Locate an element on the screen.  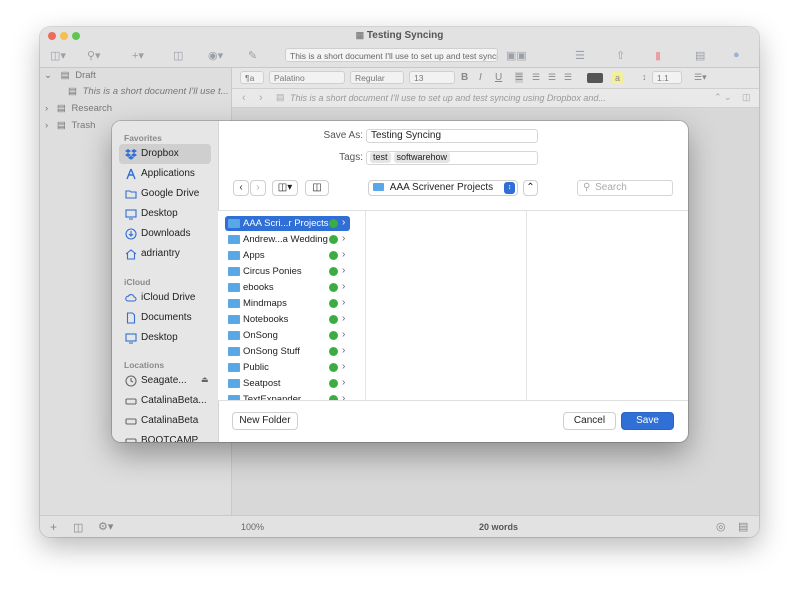
list-style-icon: ☰▾ is located at coordinates (700, 77).